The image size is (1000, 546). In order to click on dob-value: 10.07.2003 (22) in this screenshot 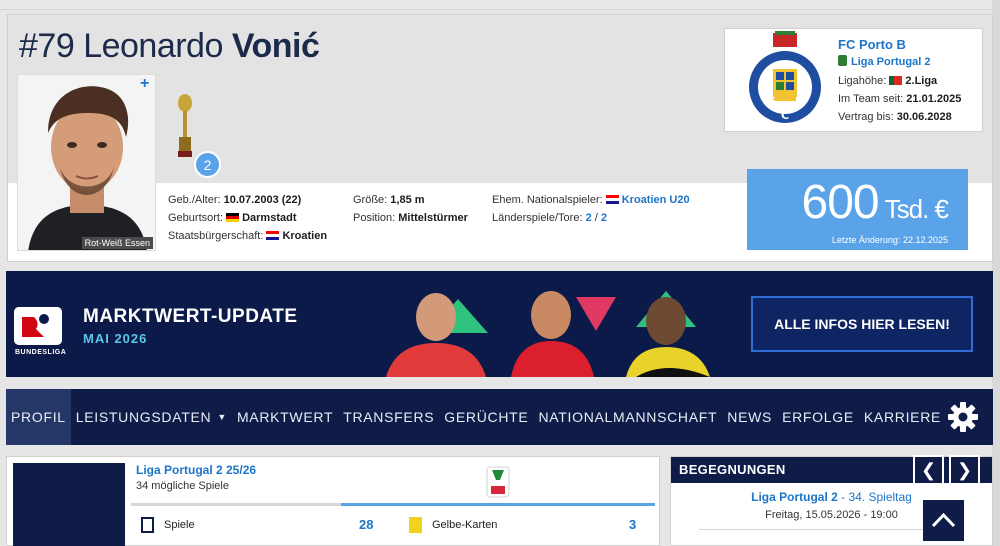, I will do `click(262, 200)`.